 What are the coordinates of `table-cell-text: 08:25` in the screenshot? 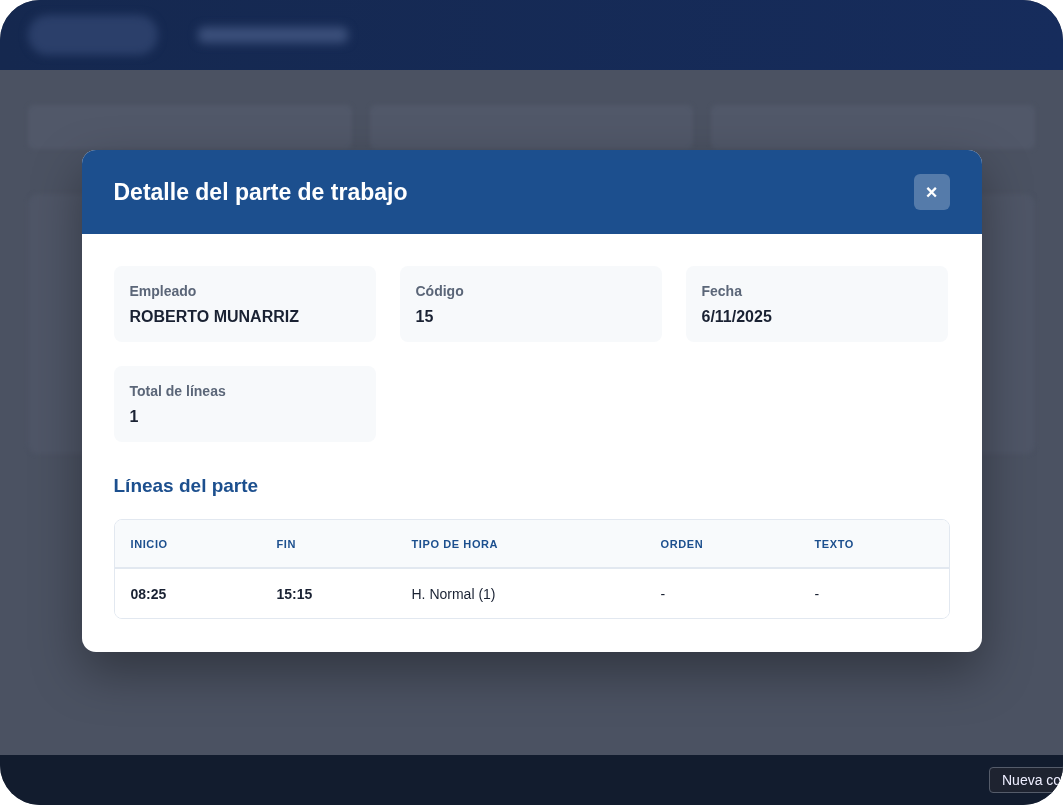 It's located at (149, 593).